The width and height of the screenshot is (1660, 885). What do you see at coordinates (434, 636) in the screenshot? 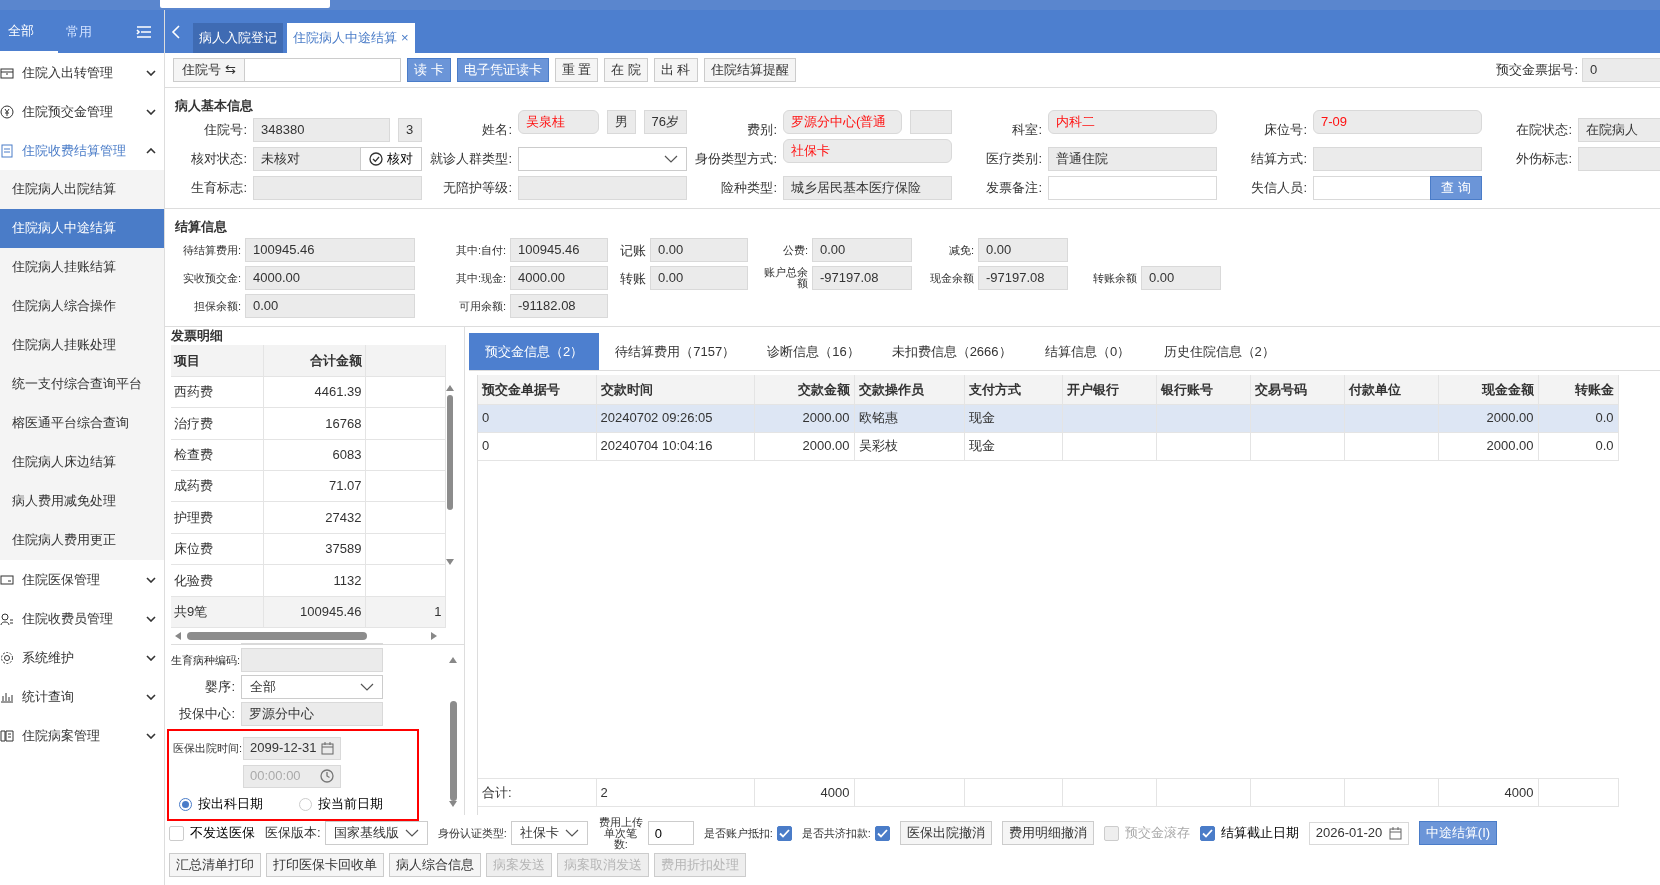
I see `scroll-right-icon` at bounding box center [434, 636].